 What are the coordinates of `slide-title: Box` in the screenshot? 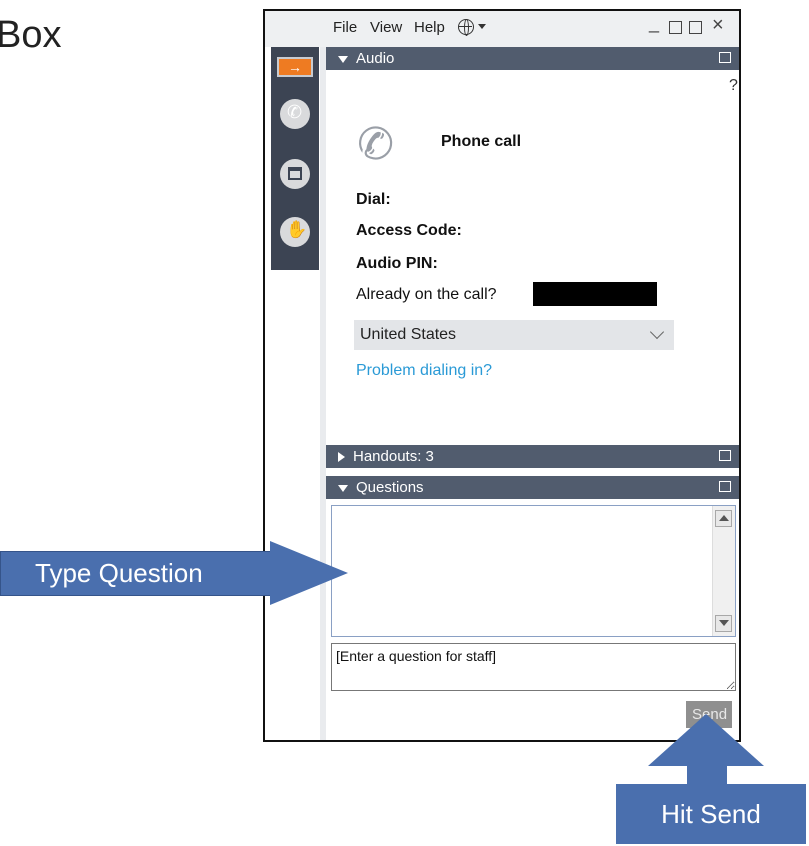 It's located at (31, 35).